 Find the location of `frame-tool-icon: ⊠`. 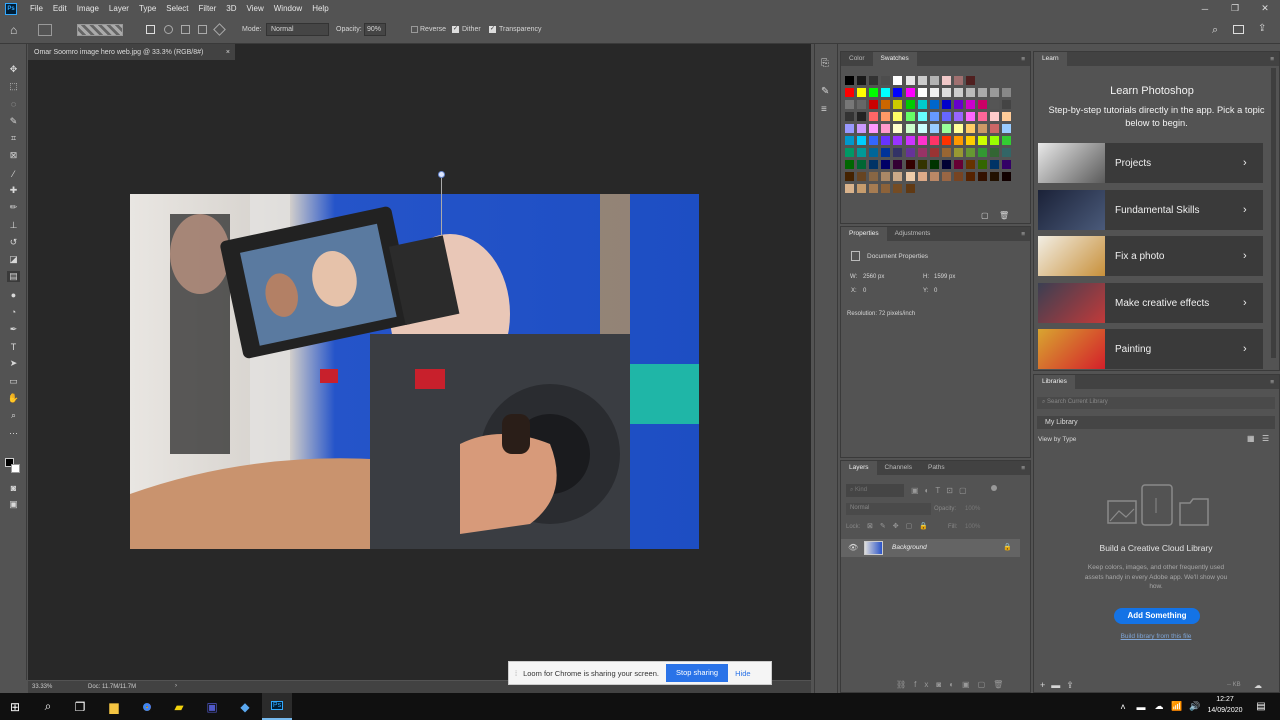

frame-tool-icon: ⊠ is located at coordinates (13, 155).